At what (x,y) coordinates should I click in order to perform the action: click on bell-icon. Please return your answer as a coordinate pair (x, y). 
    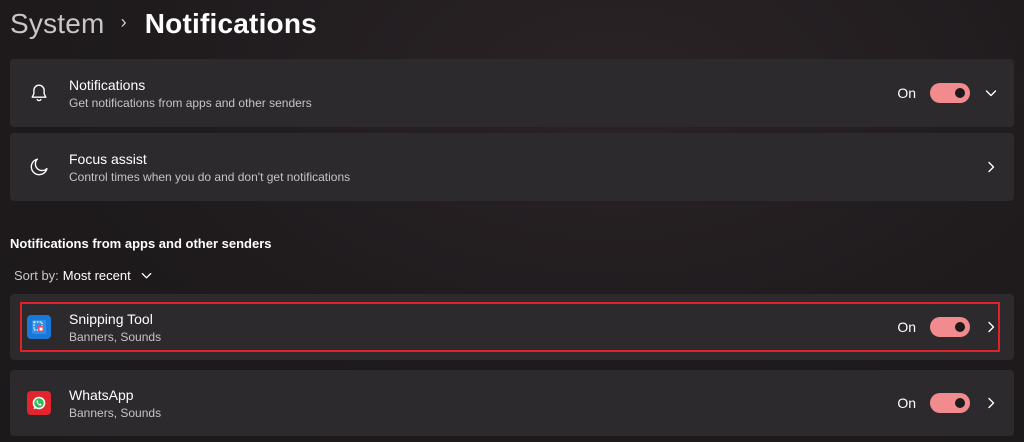
    Looking at the image, I should click on (39, 93).